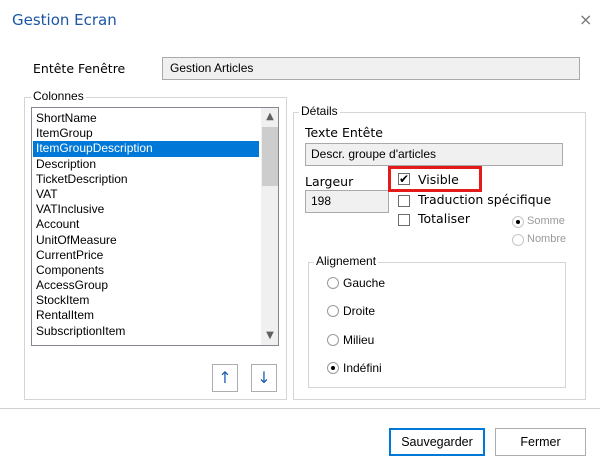 The image size is (600, 467). I want to click on translation-label: Traduction spécifique, so click(485, 199).